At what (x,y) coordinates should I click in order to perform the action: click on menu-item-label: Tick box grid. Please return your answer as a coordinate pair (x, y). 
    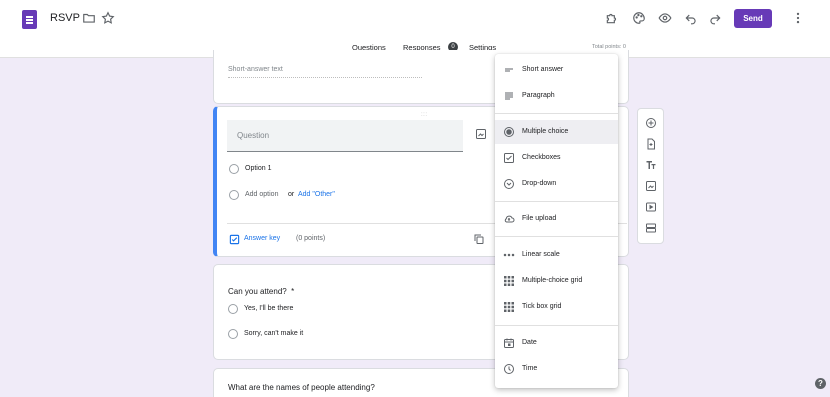
    Looking at the image, I should click on (542, 306).